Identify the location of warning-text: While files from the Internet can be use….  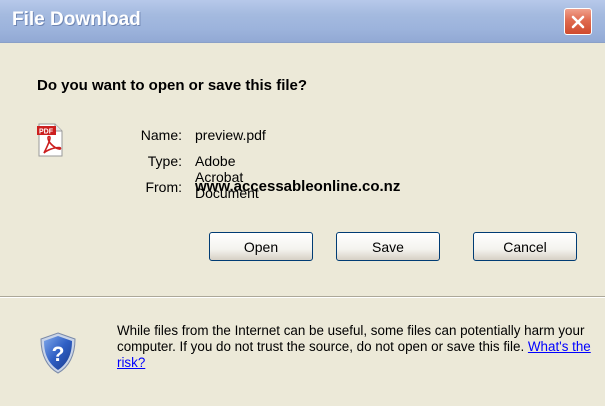
(351, 338).